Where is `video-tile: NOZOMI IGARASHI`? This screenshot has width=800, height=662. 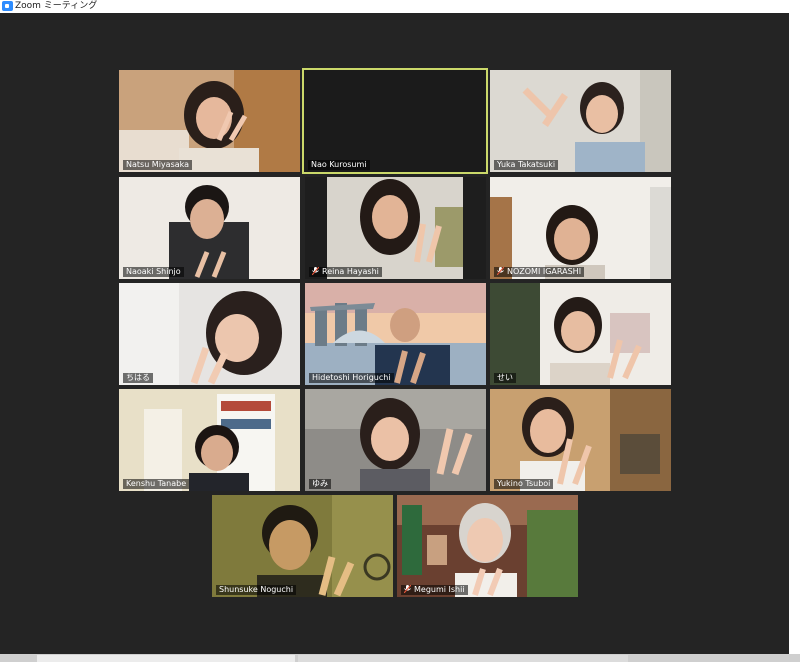 video-tile: NOZOMI IGARASHI is located at coordinates (580, 228).